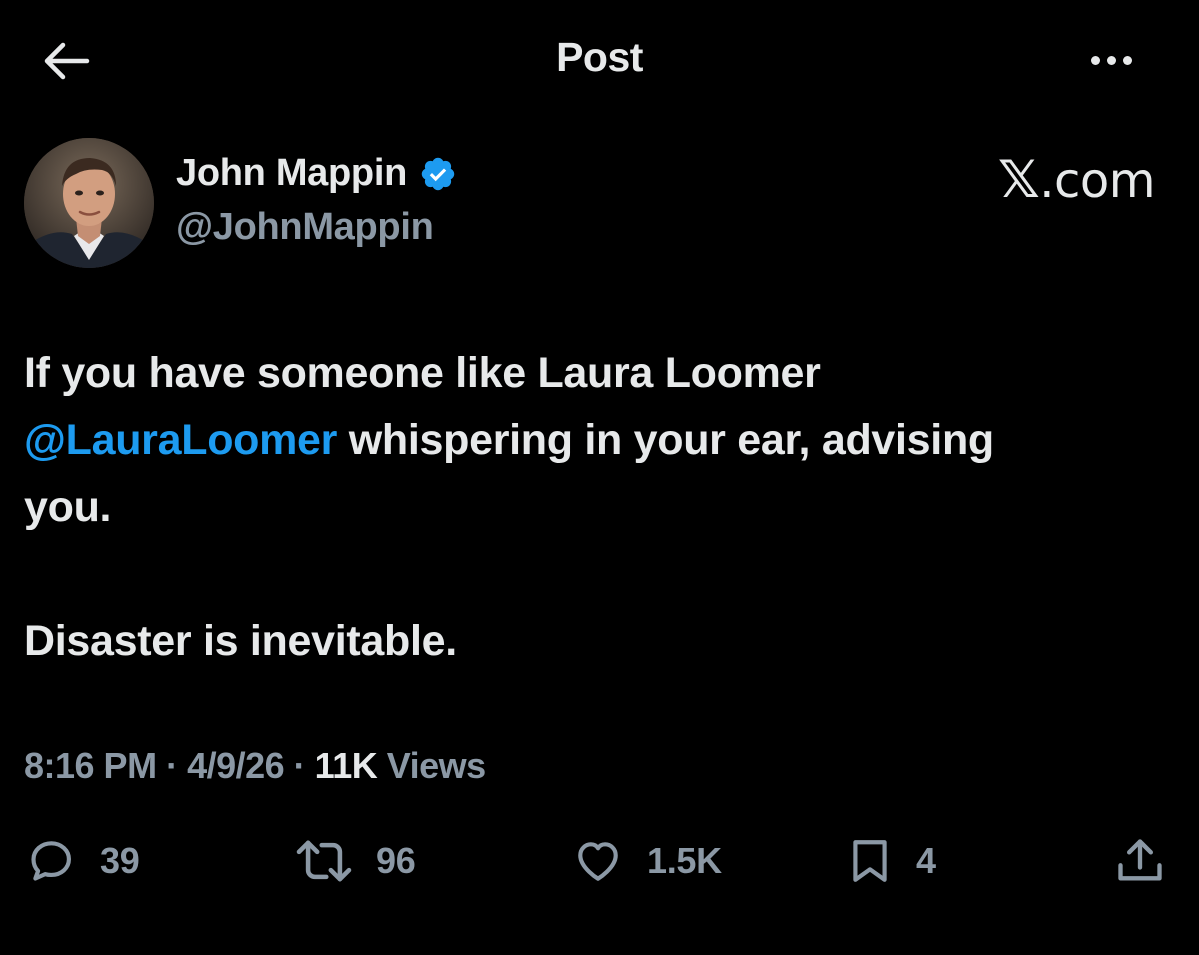 The height and width of the screenshot is (955, 1199). I want to click on author-handle: @JohnMappin, so click(305, 227).